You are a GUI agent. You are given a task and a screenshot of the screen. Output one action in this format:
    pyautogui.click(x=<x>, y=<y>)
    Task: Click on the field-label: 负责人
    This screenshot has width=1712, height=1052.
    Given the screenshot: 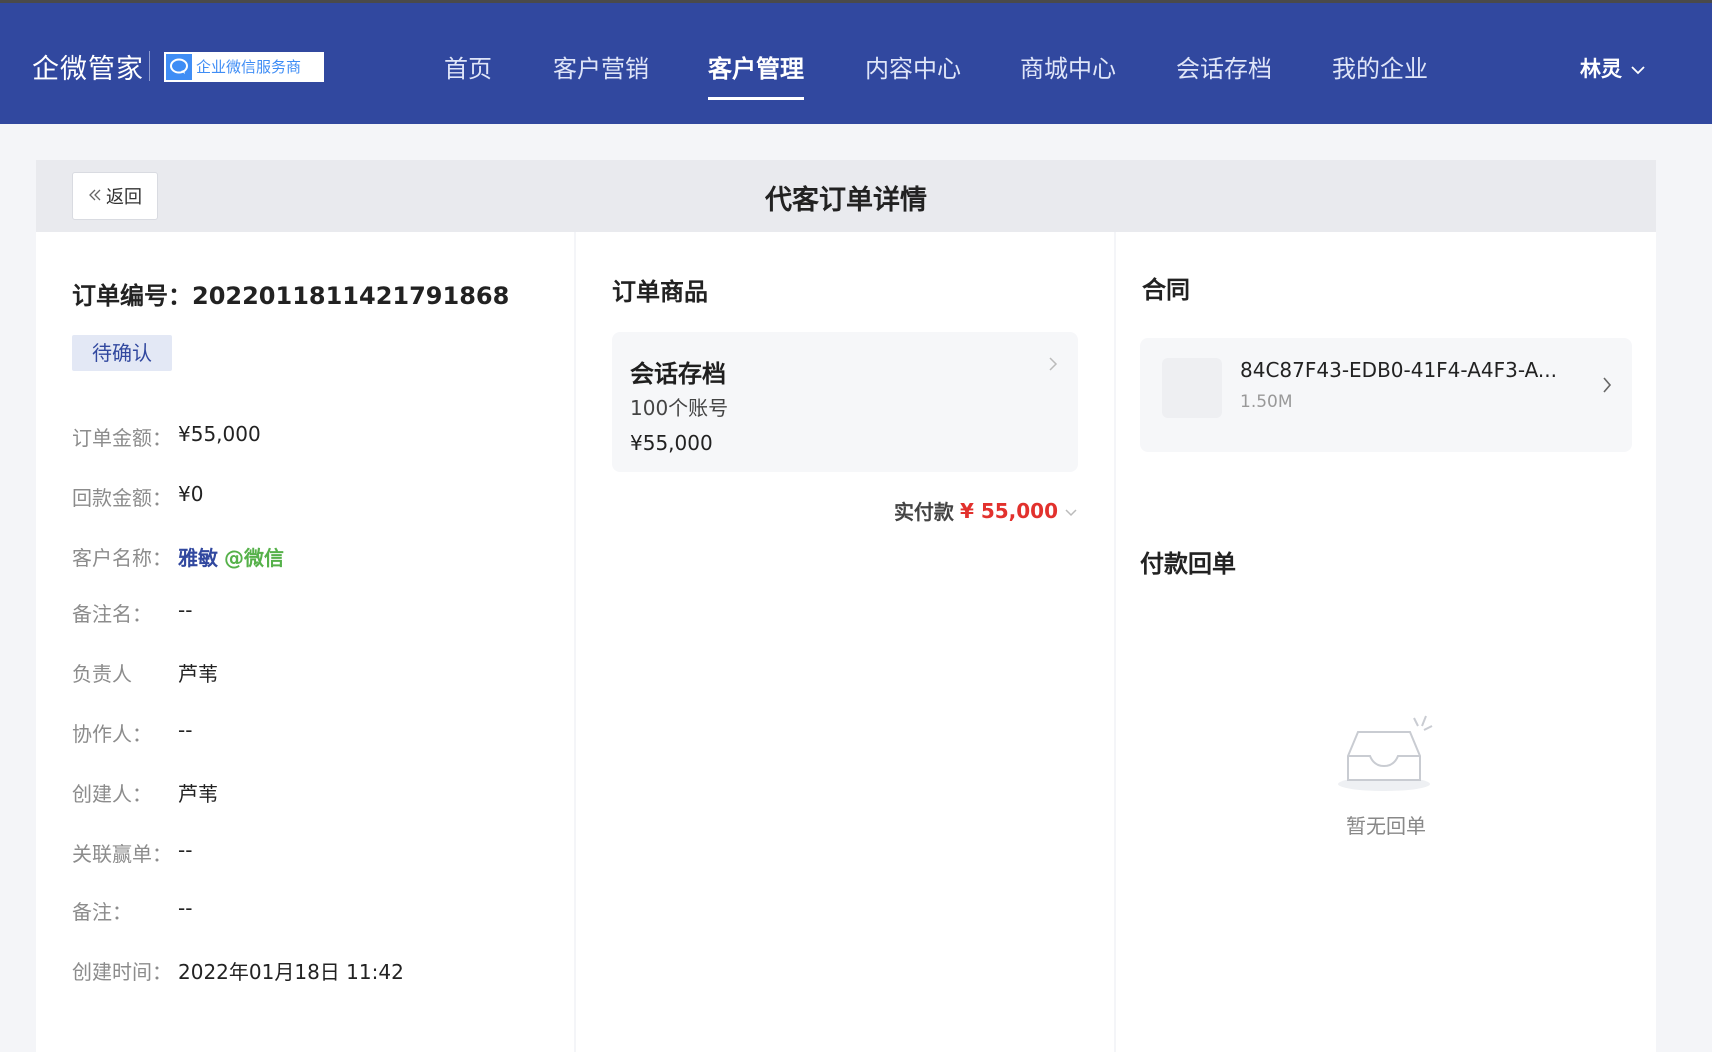 What is the action you would take?
    pyautogui.click(x=102, y=674)
    